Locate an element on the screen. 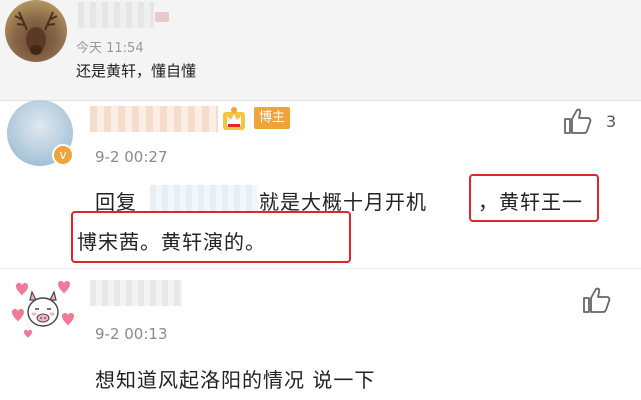  deer-avatar-icon is located at coordinates (36, 33).